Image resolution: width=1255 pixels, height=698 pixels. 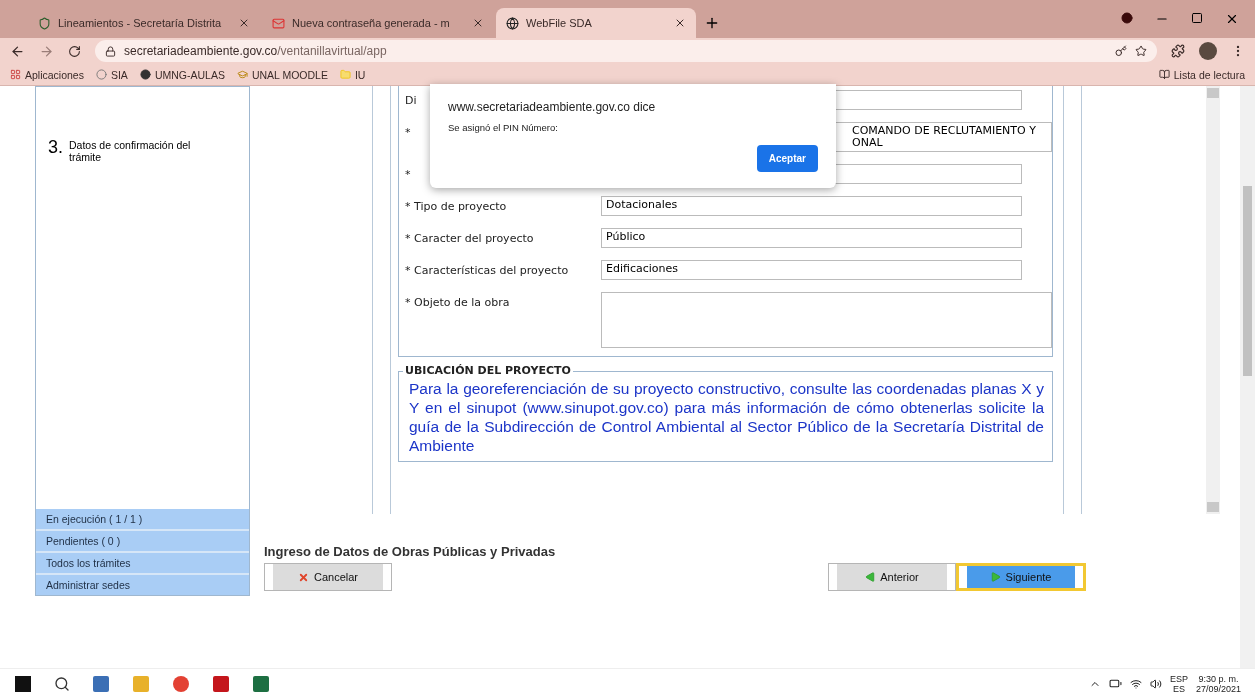 I want to click on right-triangle-icon, so click(x=995, y=577).